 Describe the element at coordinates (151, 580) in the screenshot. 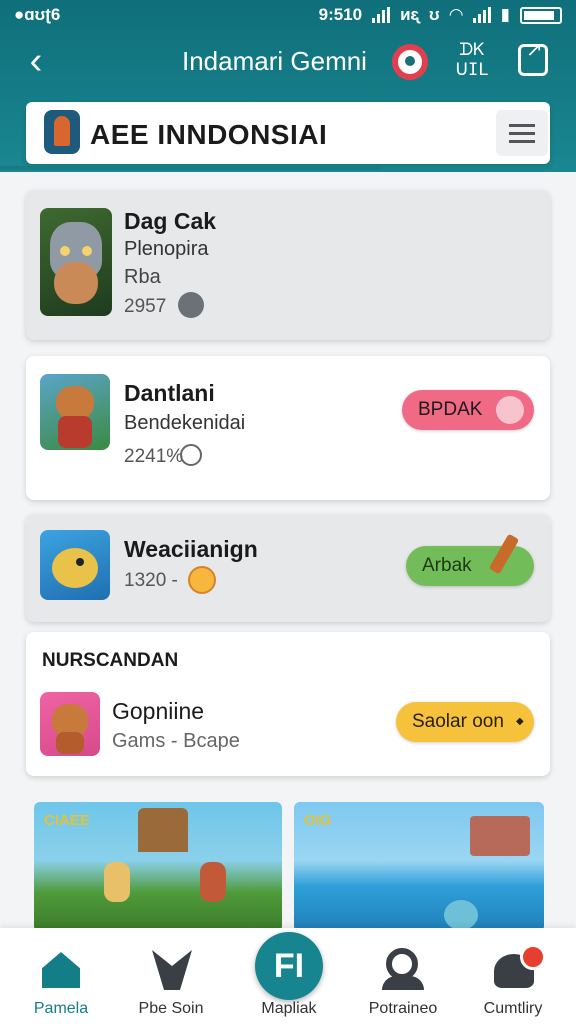

I see `game-meta-3: 1320 -` at that location.